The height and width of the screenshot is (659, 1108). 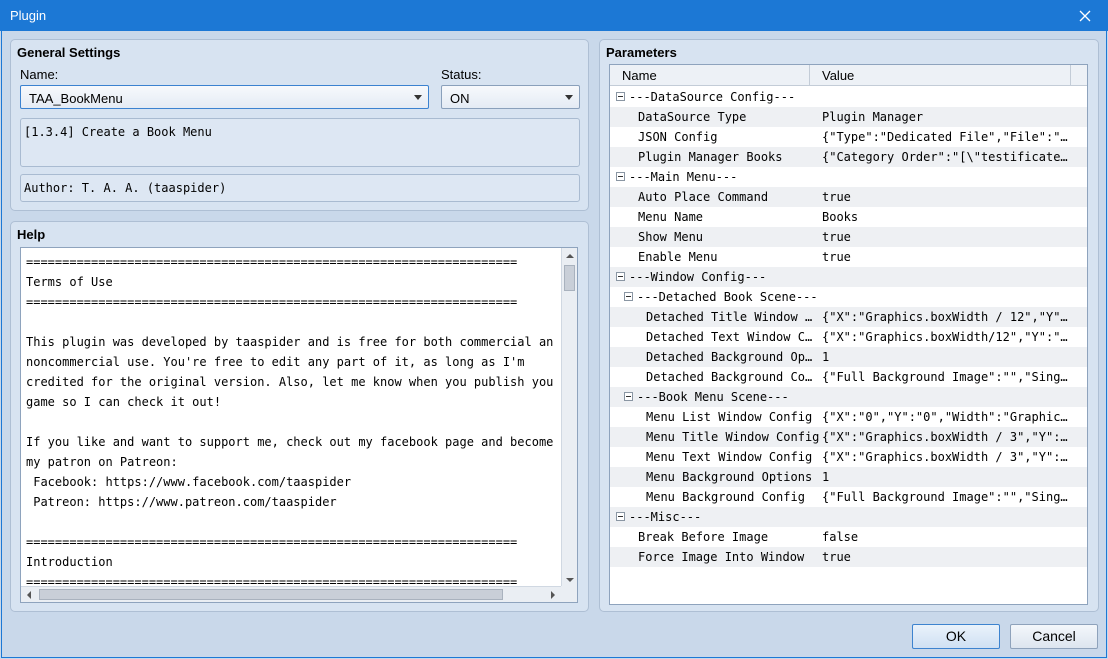 What do you see at coordinates (1054, 636) in the screenshot?
I see `cancel-button: Cancel` at bounding box center [1054, 636].